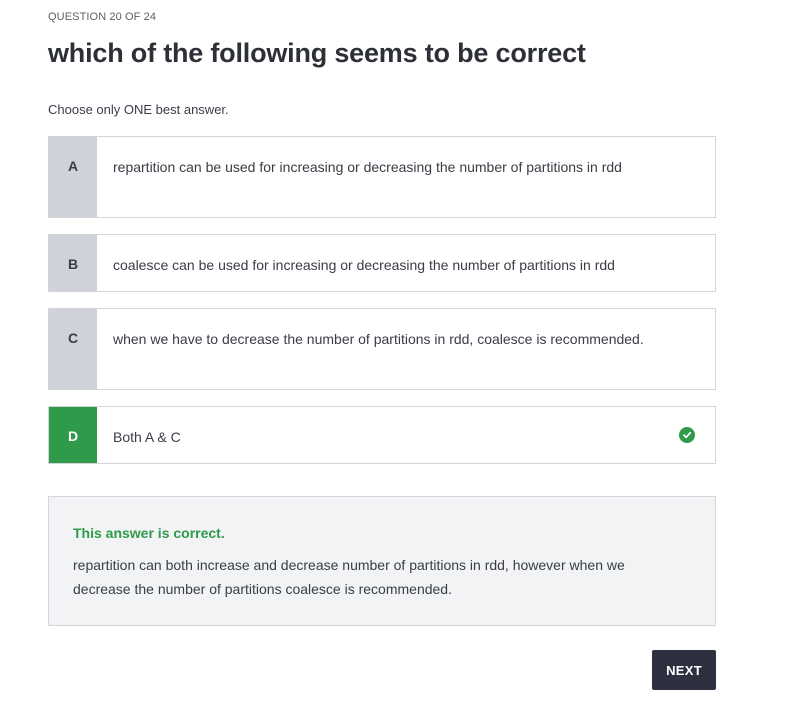 The height and width of the screenshot is (723, 788). I want to click on question-counter: QUESTION 20 OF 24, so click(102, 17).